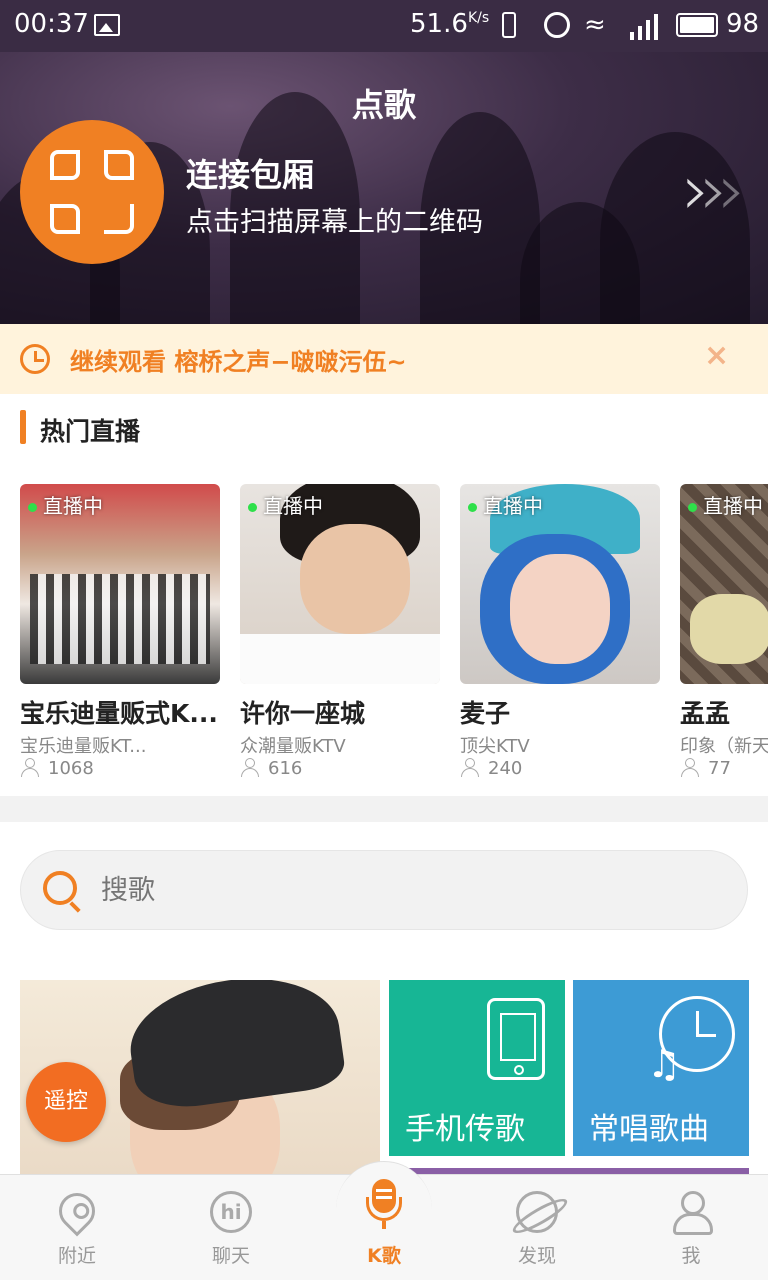 This screenshot has height=1280, width=768. What do you see at coordinates (66, 1102) in the screenshot?
I see `remote-control-button: 遥控` at bounding box center [66, 1102].